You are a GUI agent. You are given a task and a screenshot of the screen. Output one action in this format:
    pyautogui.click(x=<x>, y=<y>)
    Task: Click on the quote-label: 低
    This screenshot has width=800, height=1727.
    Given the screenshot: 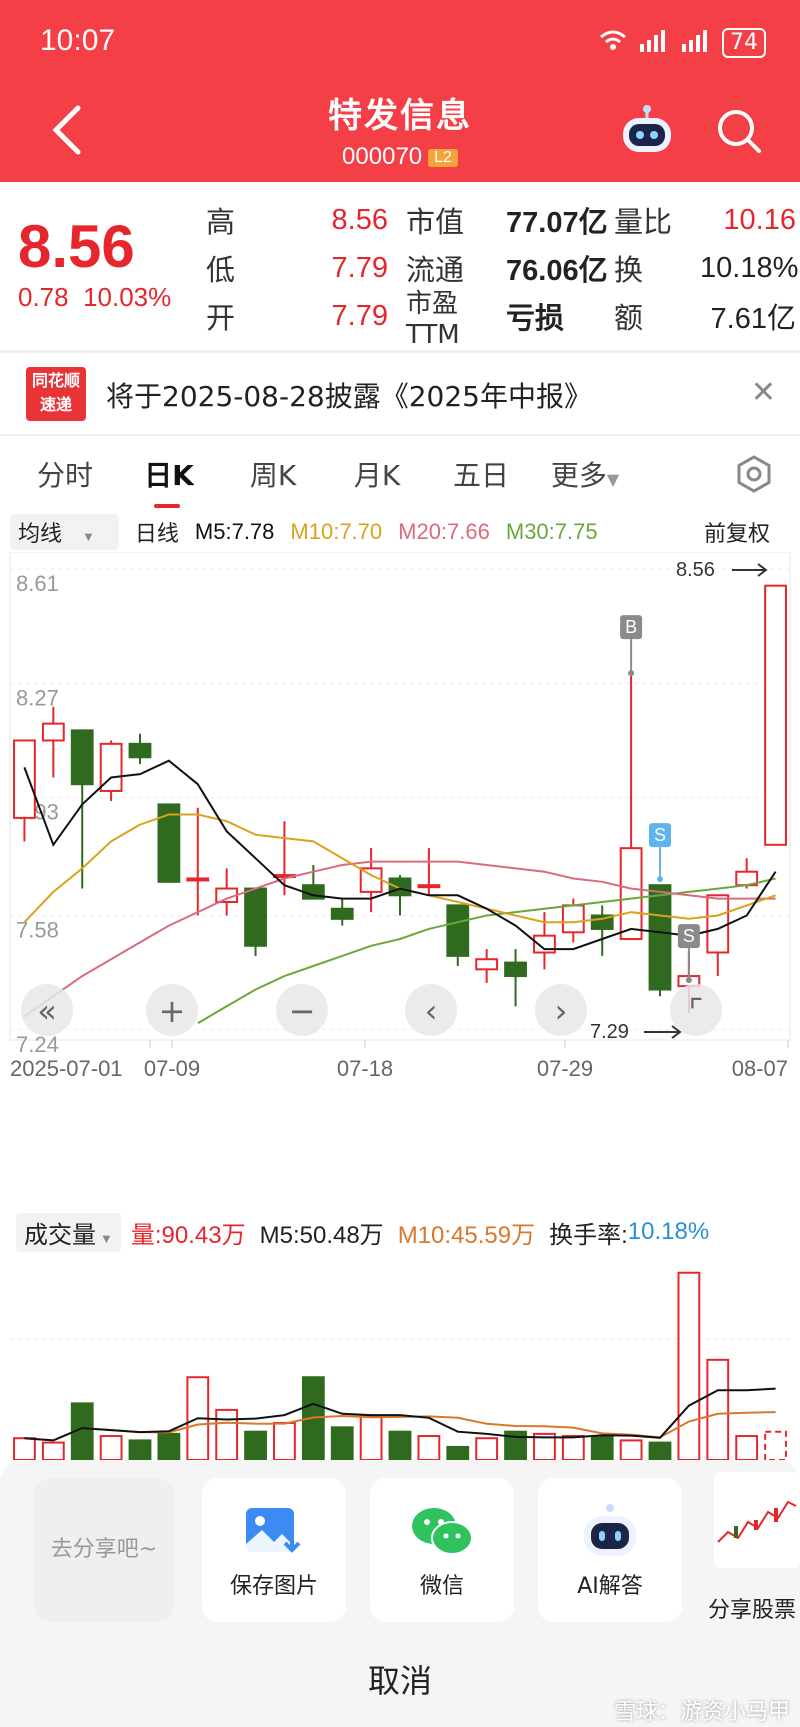 What is the action you would take?
    pyautogui.click(x=221, y=270)
    